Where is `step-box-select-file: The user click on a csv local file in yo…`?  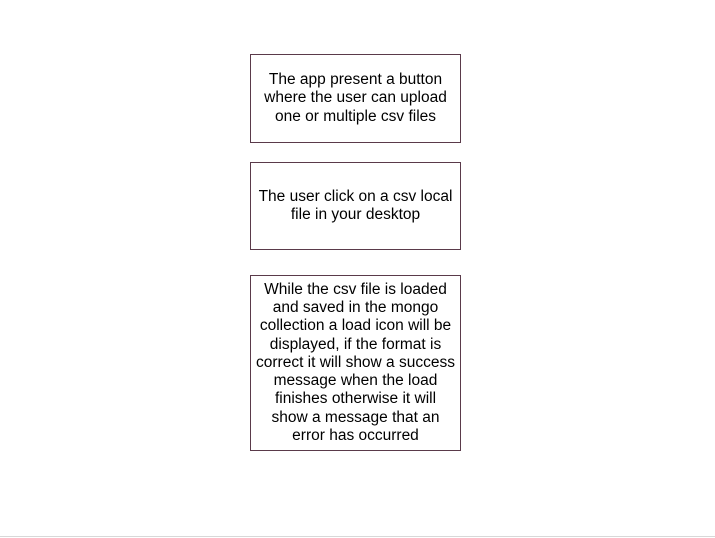 step-box-select-file: The user click on a csv local file in yo… is located at coordinates (355, 206).